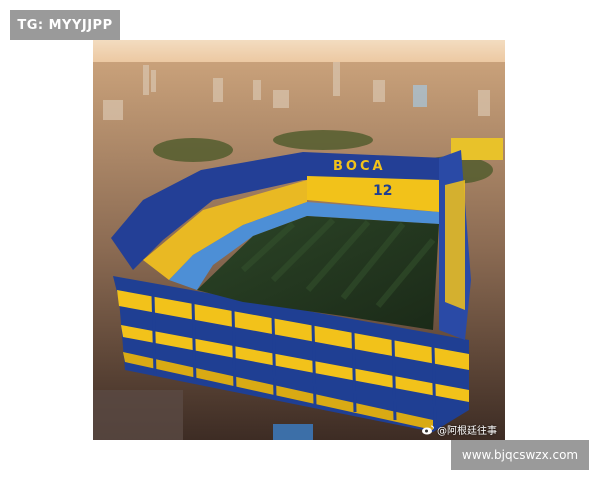 The height and width of the screenshot is (480, 600). Describe the element at coordinates (359, 166) in the screenshot. I see `stand-lettering: BOCA` at that location.